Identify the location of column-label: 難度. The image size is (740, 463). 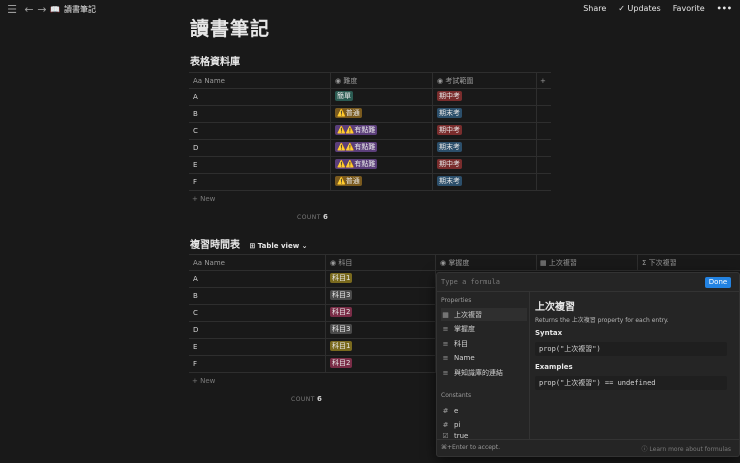
(350, 81).